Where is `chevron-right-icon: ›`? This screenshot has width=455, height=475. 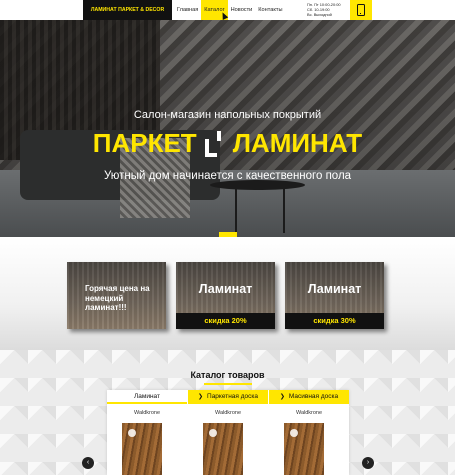
chevron-right-icon: › is located at coordinates (368, 463).